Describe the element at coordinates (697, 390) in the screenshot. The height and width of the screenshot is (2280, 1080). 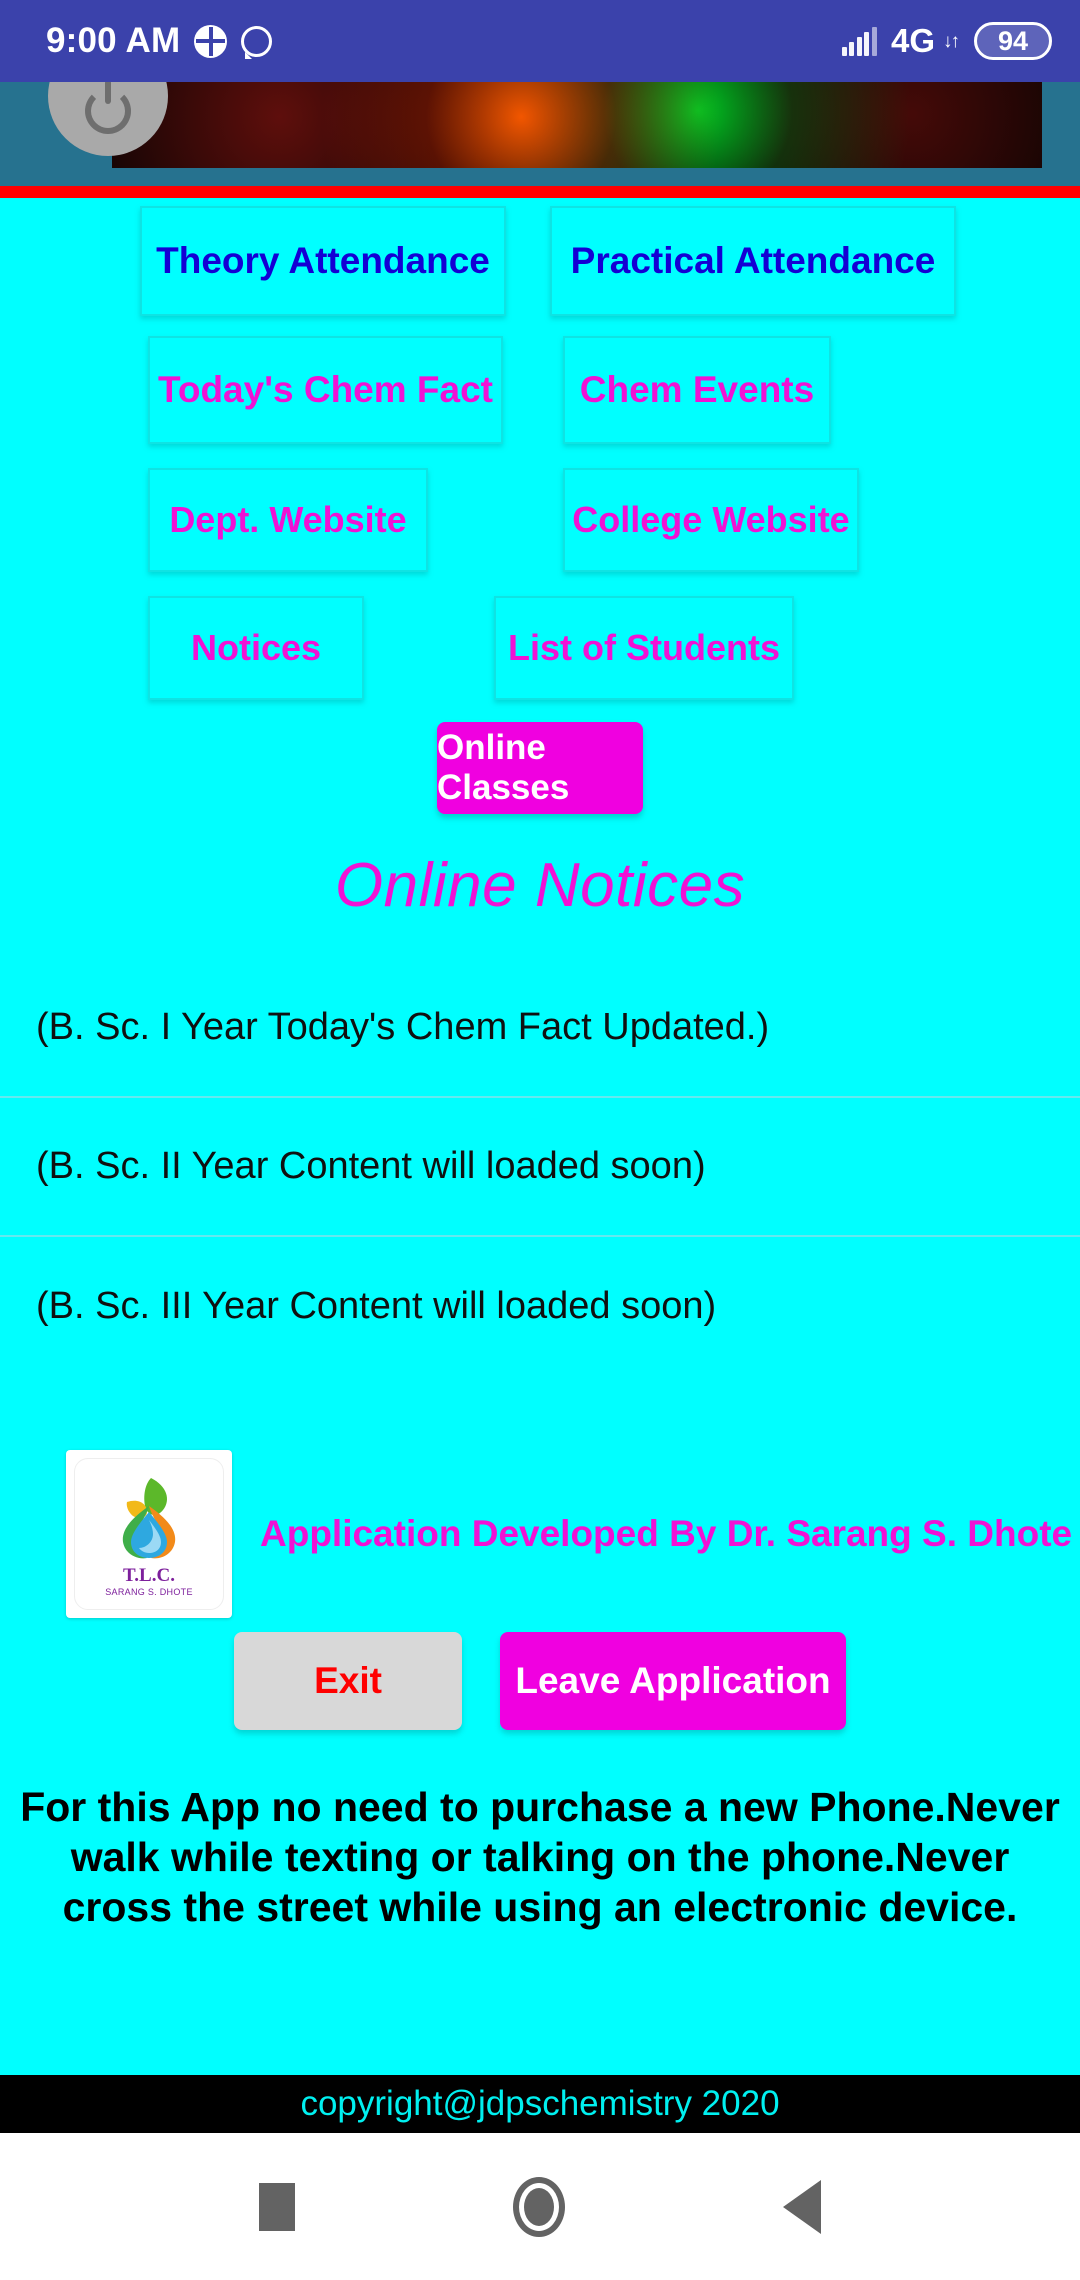
I see `chem-events-button: Chem Events` at that location.